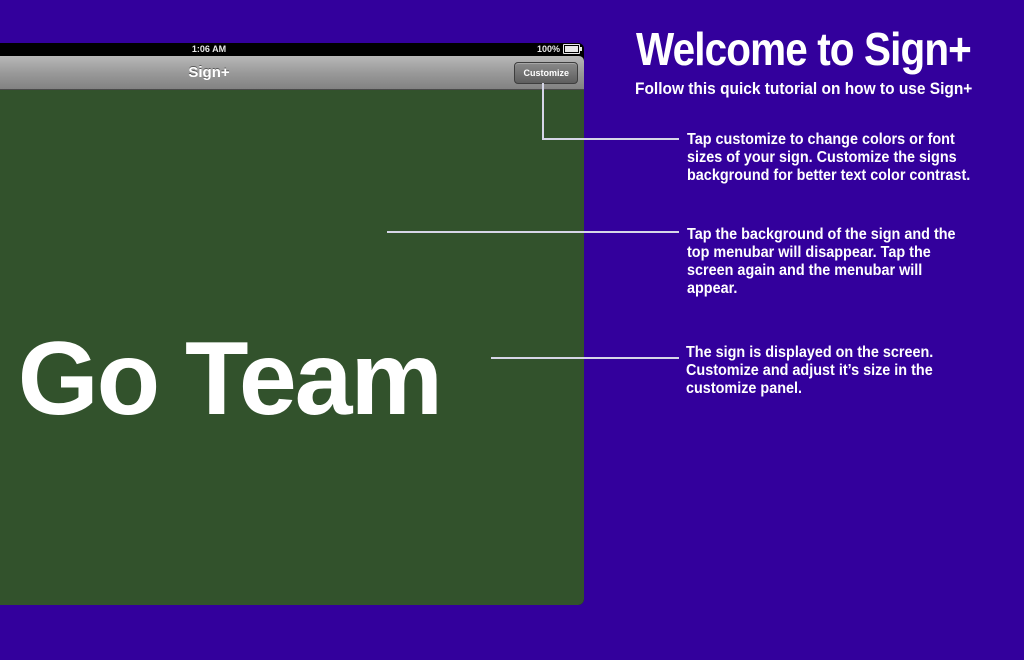 The width and height of the screenshot is (1024, 660). Describe the element at coordinates (585, 358) in the screenshot. I see `sign-leader-line` at that location.